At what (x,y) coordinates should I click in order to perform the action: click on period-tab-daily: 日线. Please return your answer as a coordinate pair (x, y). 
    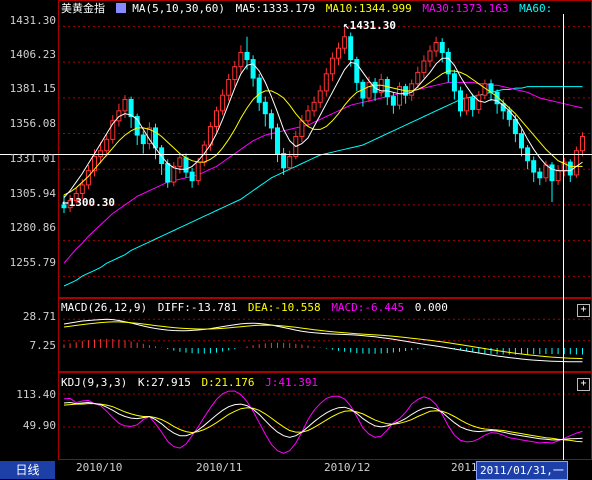
    Looking at the image, I should click on (27, 470).